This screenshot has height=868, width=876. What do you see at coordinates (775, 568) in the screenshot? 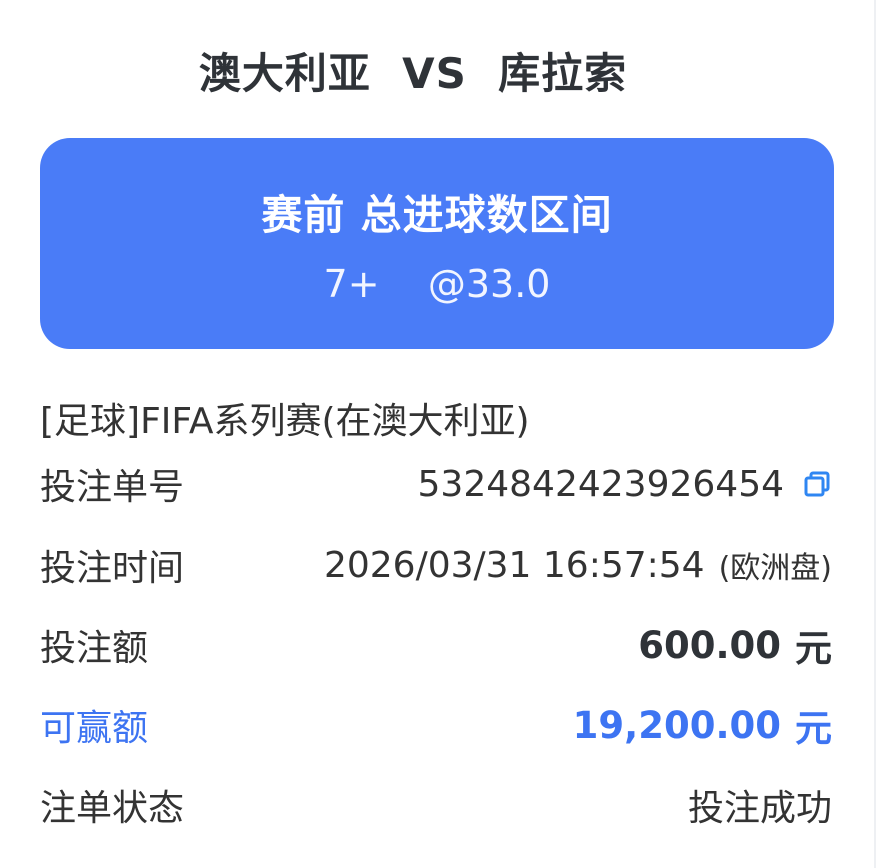
I see `market-note: (欧洲盘)` at bounding box center [775, 568].